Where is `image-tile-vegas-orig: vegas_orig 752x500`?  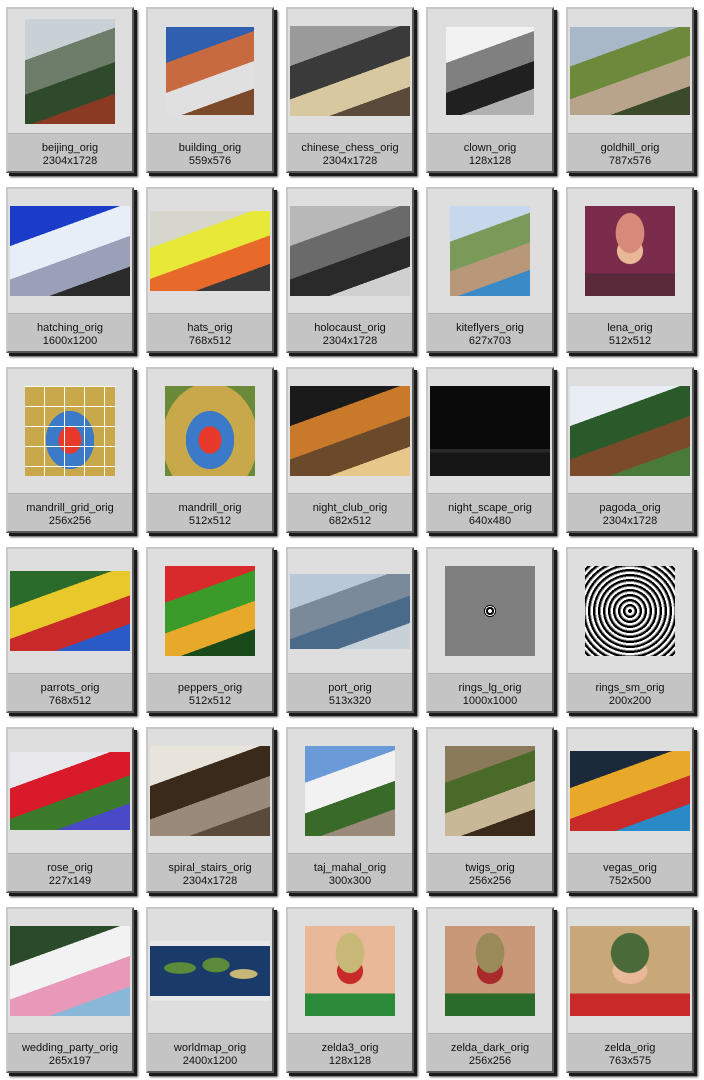
image-tile-vegas-orig: vegas_orig 752x500 is located at coordinates (630, 810).